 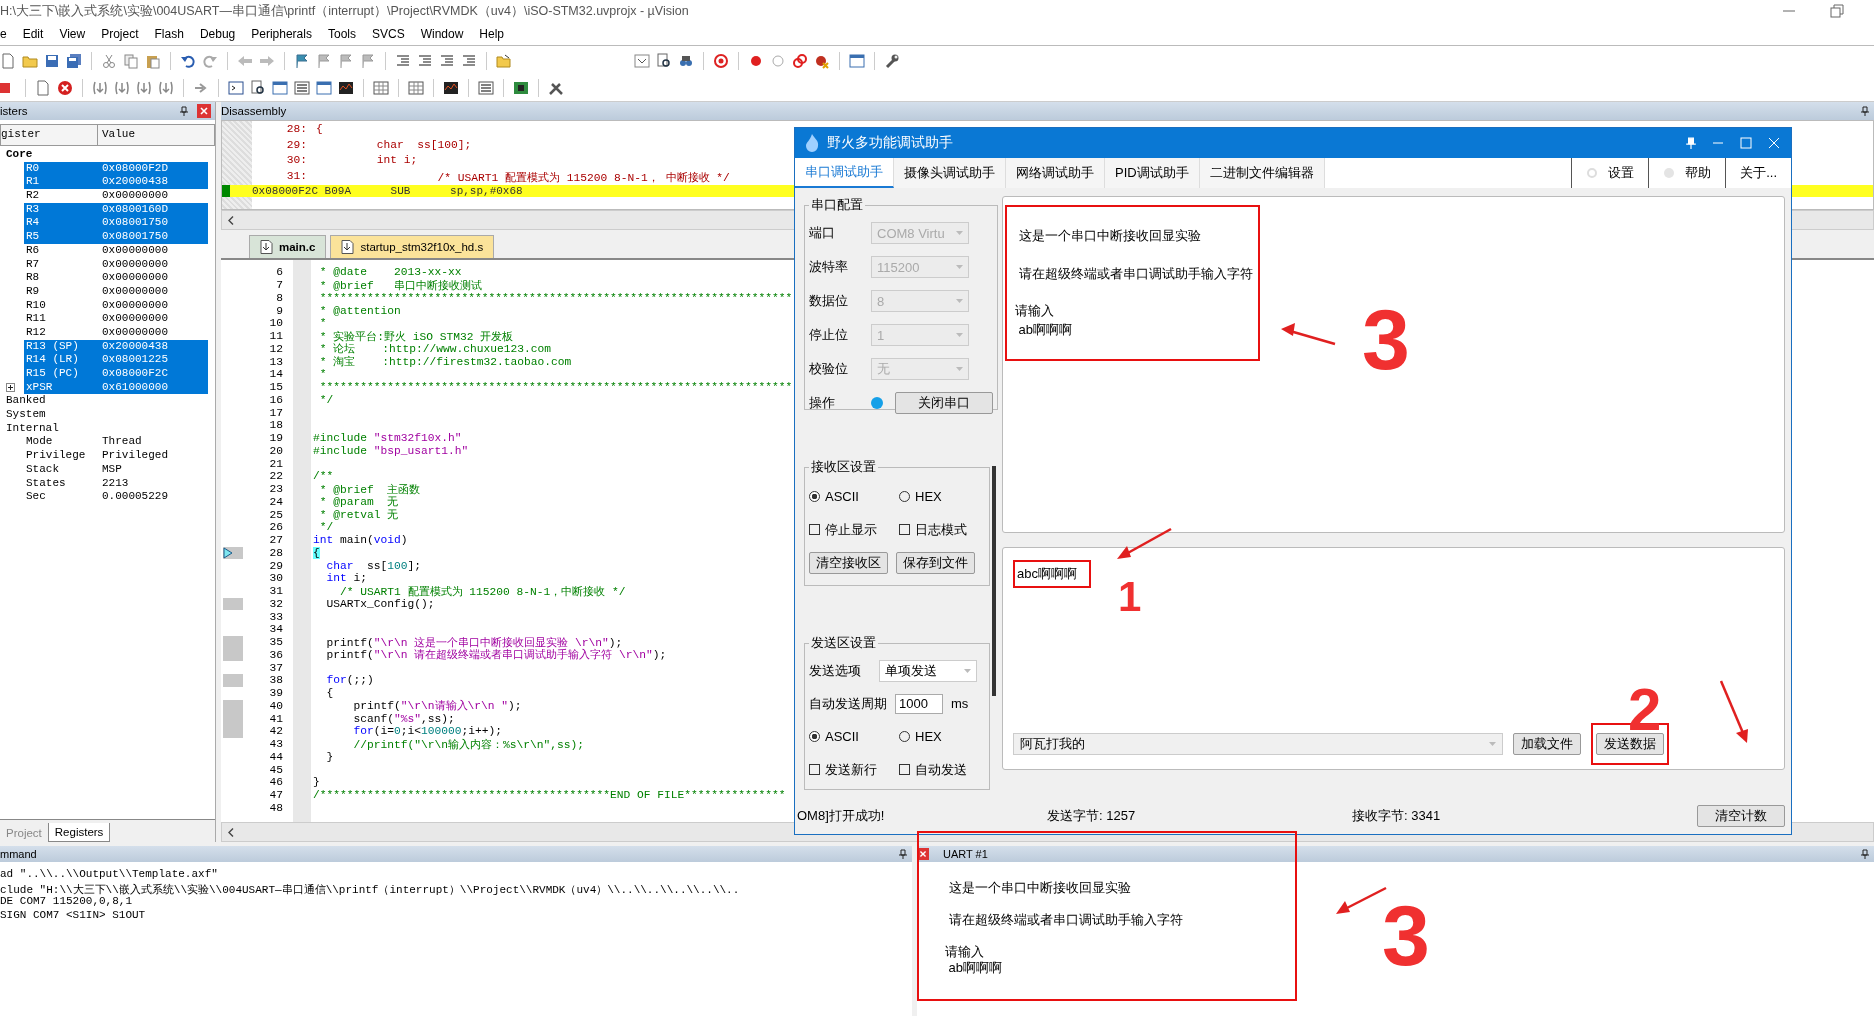 What do you see at coordinates (1837, 11) in the screenshot?
I see `restore-icon` at bounding box center [1837, 11].